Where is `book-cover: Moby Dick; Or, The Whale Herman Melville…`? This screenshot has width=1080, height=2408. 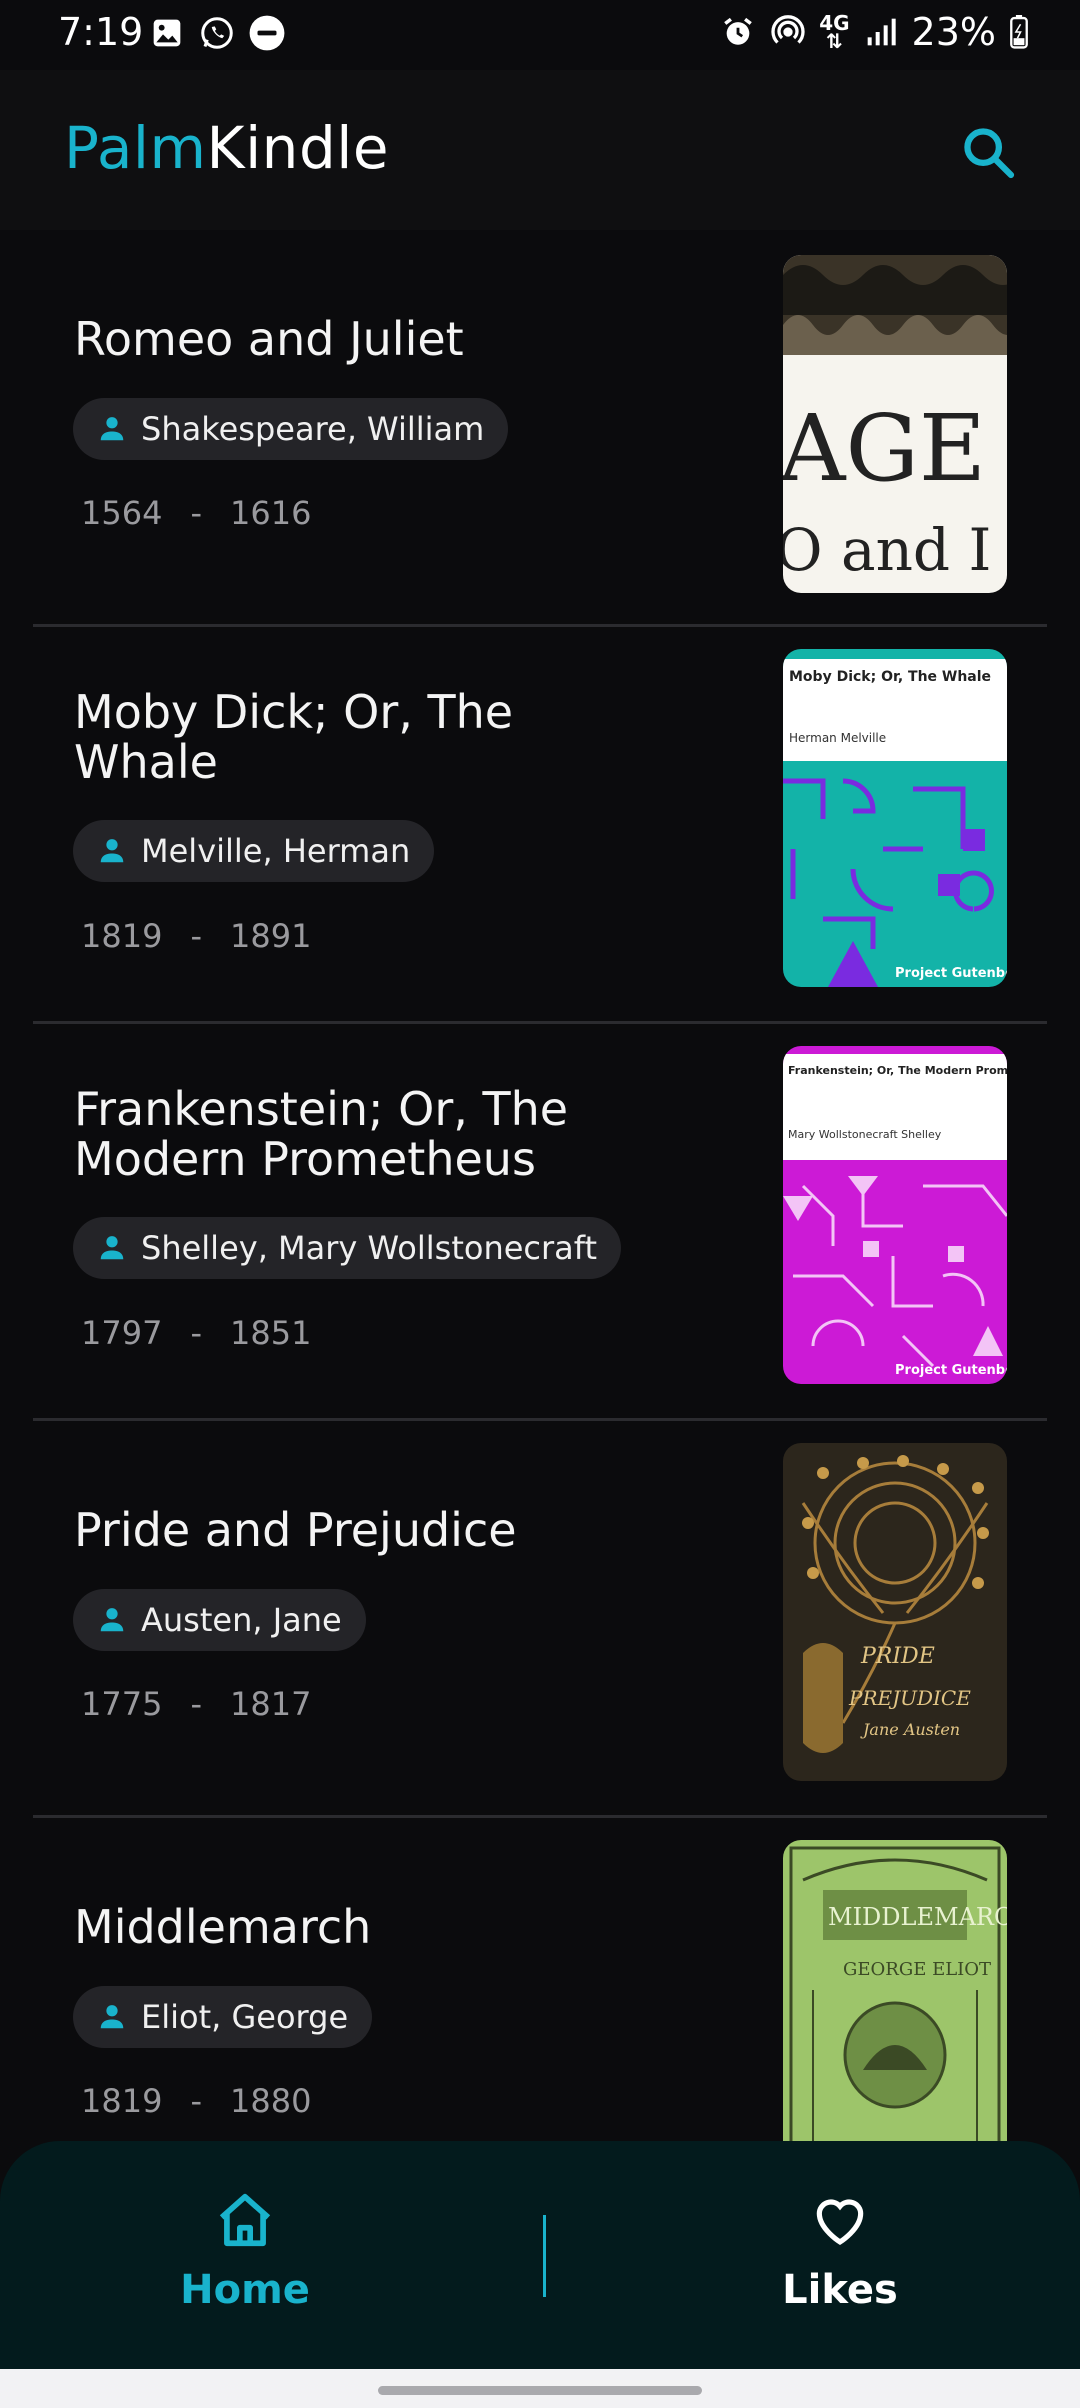 book-cover: Moby Dick; Or, The Whale Herman Melville… is located at coordinates (895, 818).